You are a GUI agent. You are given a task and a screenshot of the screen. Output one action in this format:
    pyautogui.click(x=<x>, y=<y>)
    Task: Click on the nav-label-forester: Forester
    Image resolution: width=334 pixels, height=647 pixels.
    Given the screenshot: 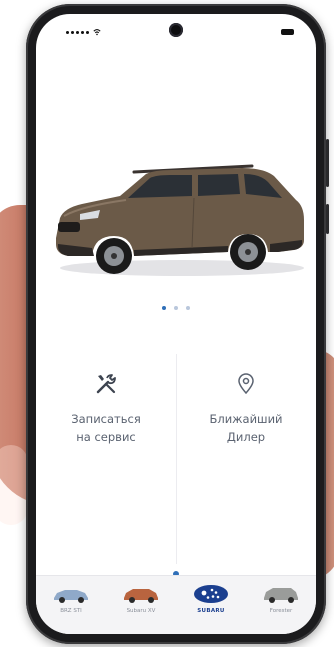 What is the action you would take?
    pyautogui.click(x=281, y=611)
    